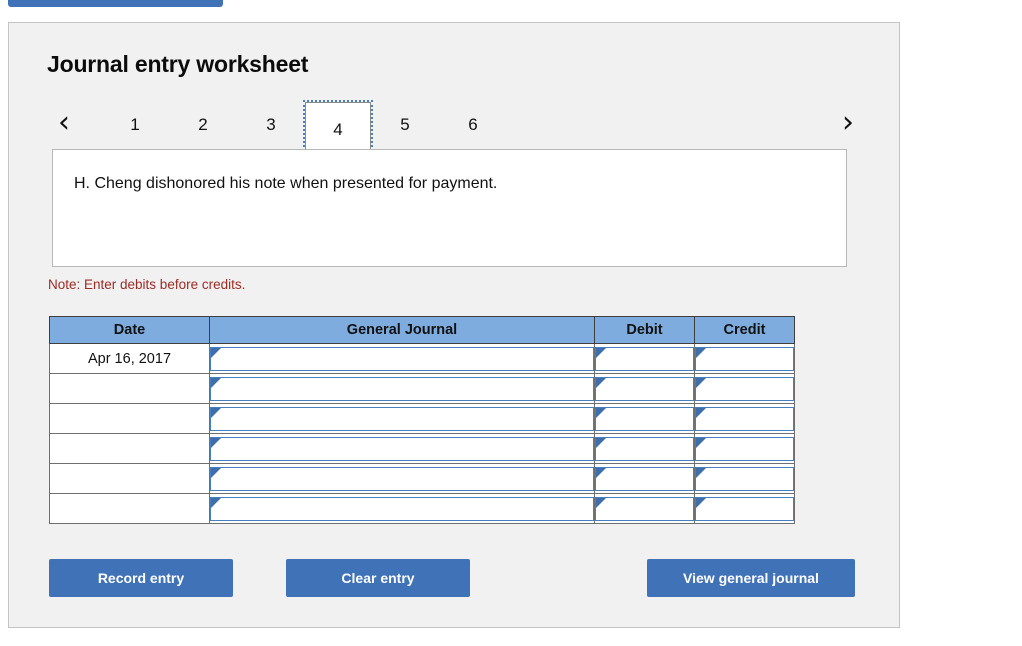 The width and height of the screenshot is (1022, 646). I want to click on chevron-left-icon: ‹, so click(64, 125).